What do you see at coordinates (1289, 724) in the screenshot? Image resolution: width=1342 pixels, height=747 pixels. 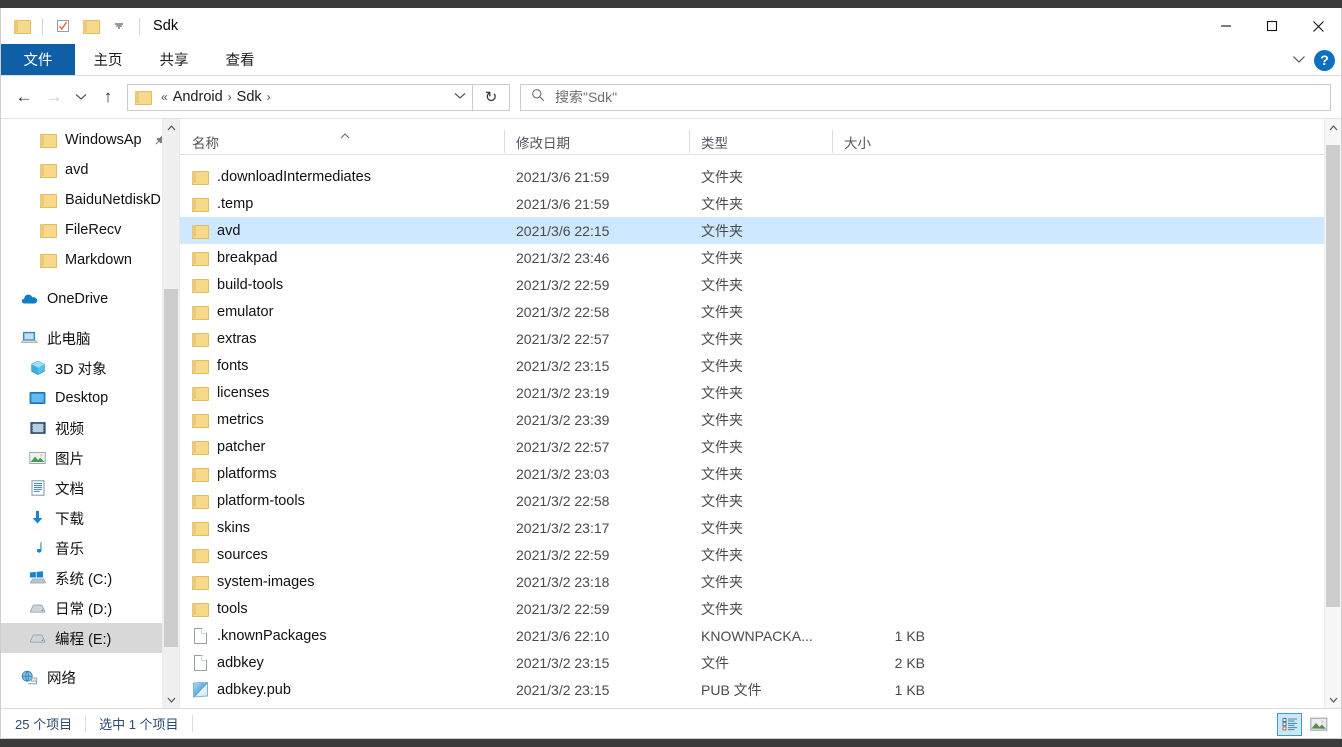 I see `details-view-button` at bounding box center [1289, 724].